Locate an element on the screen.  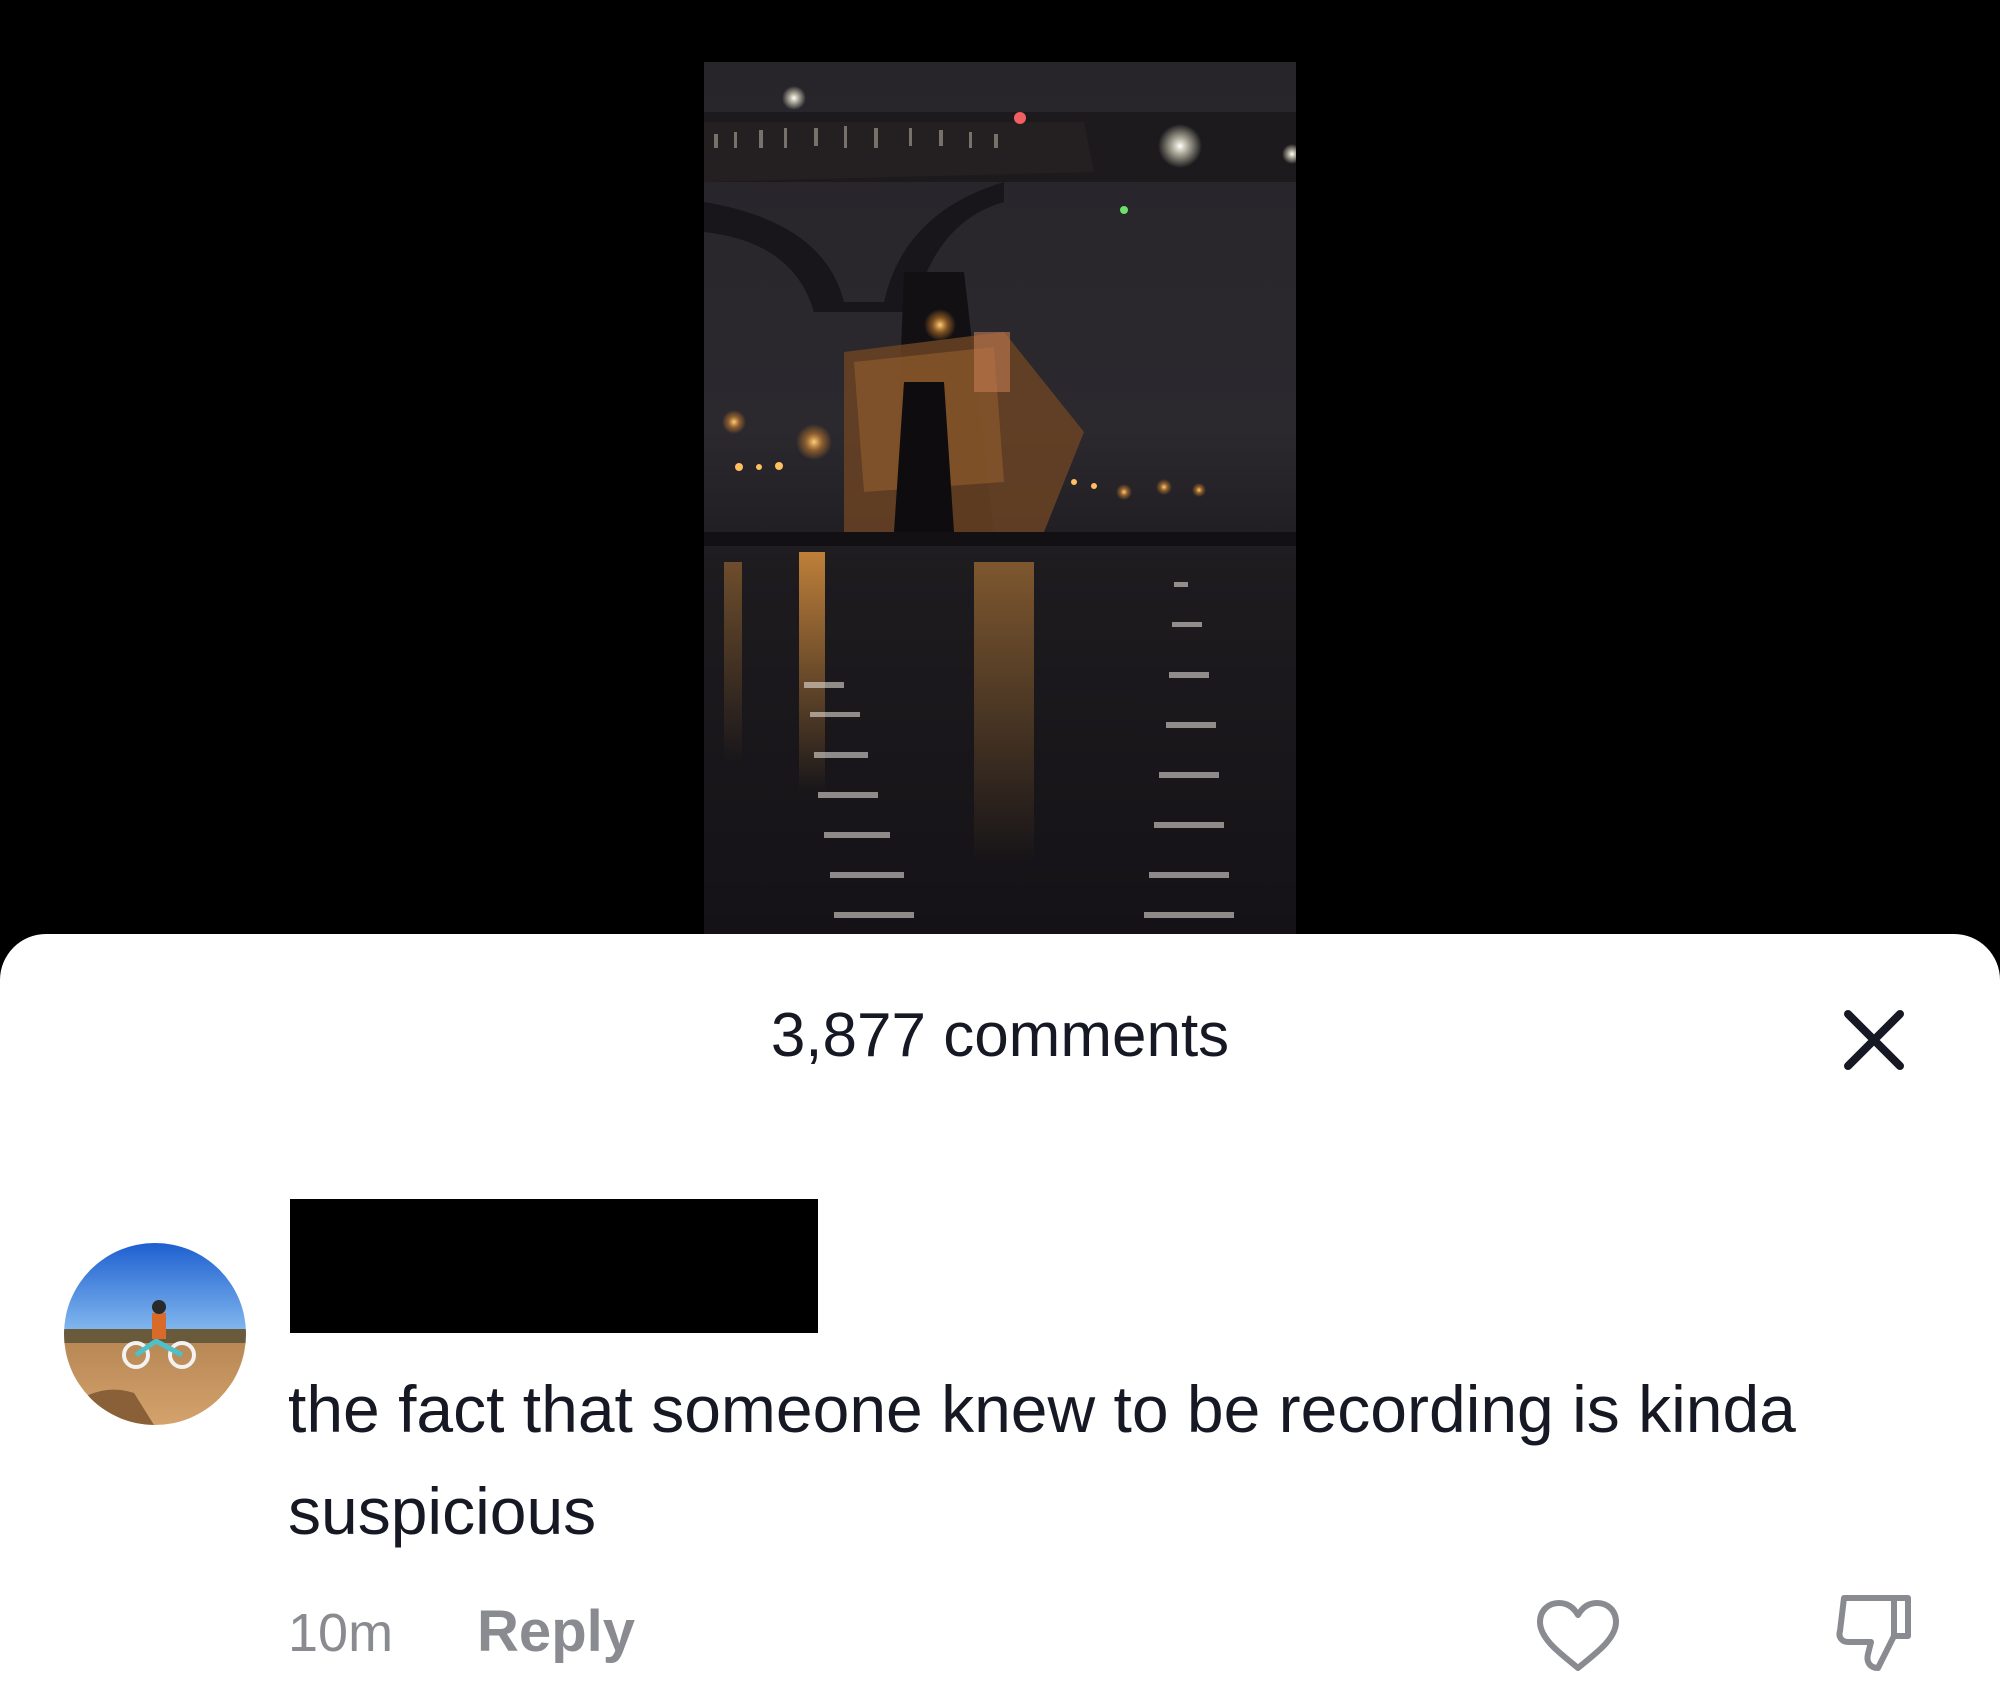
close-button is located at coordinates (1874, 1040).